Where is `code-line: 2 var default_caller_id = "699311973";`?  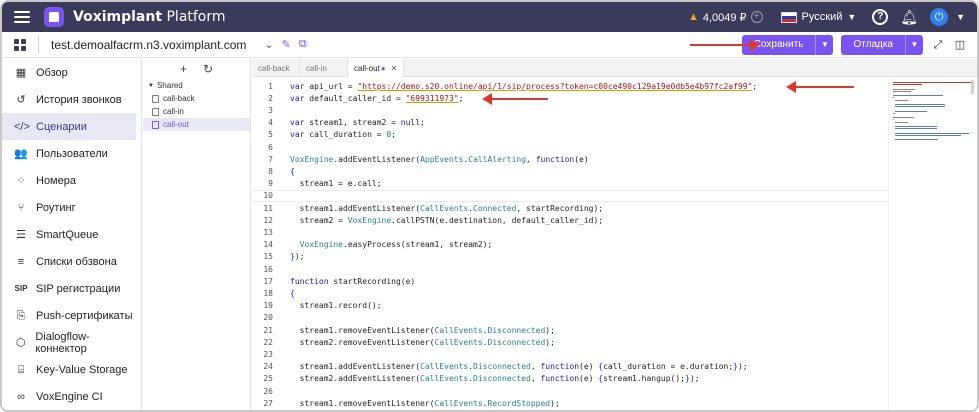
code-line: 2 var default_caller_id = "699311973"; is located at coordinates (570, 98).